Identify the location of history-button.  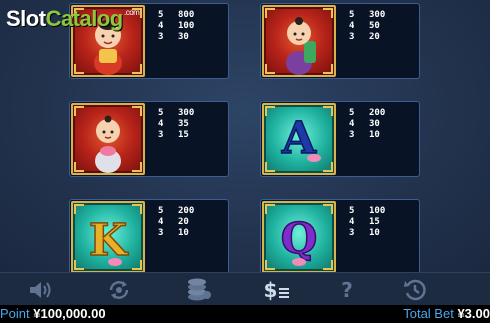
(415, 289).